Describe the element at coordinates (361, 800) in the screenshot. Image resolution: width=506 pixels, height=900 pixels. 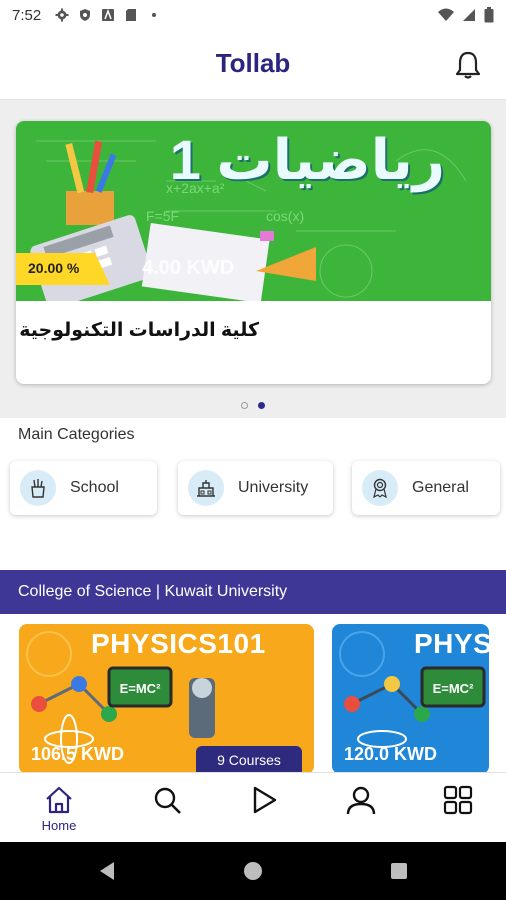
I see `profile-icon` at that location.